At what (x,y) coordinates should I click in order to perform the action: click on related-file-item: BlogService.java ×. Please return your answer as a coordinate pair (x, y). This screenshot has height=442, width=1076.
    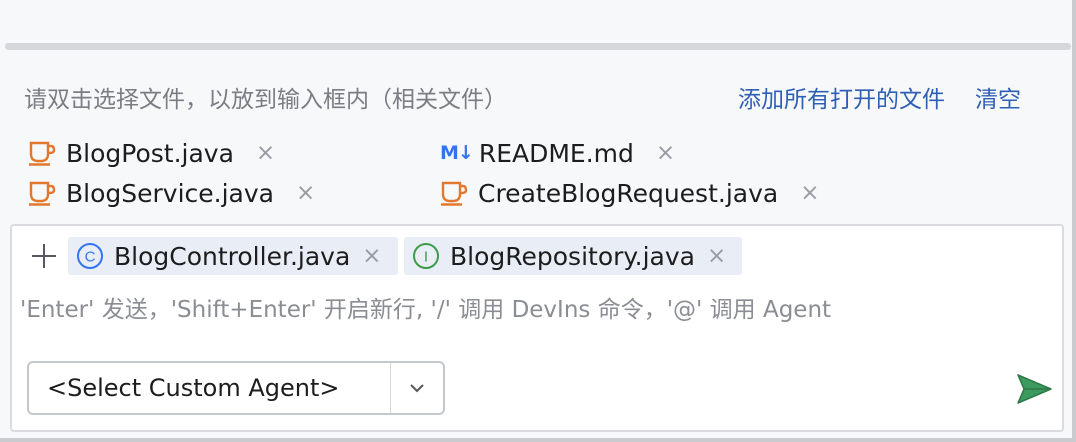
    Looking at the image, I should click on (171, 193).